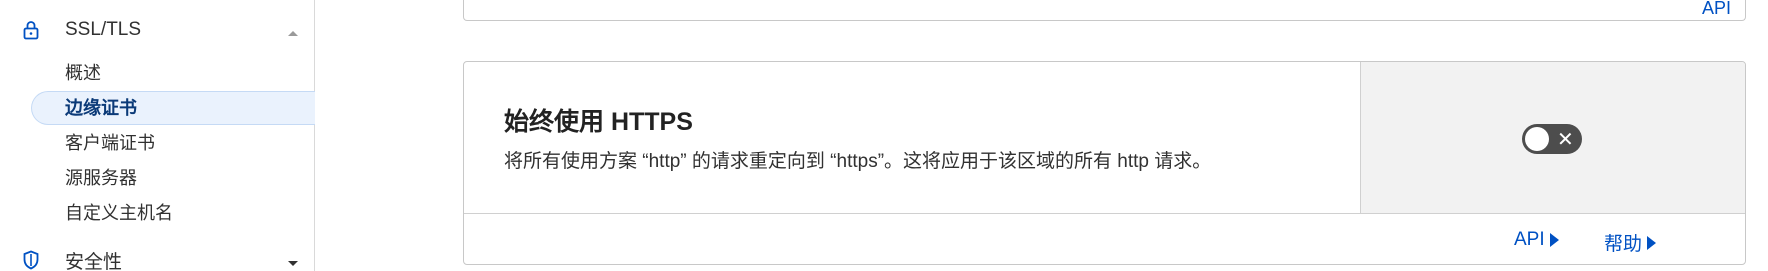 This screenshot has width=1768, height=271. What do you see at coordinates (31, 30) in the screenshot?
I see `lock-icon` at bounding box center [31, 30].